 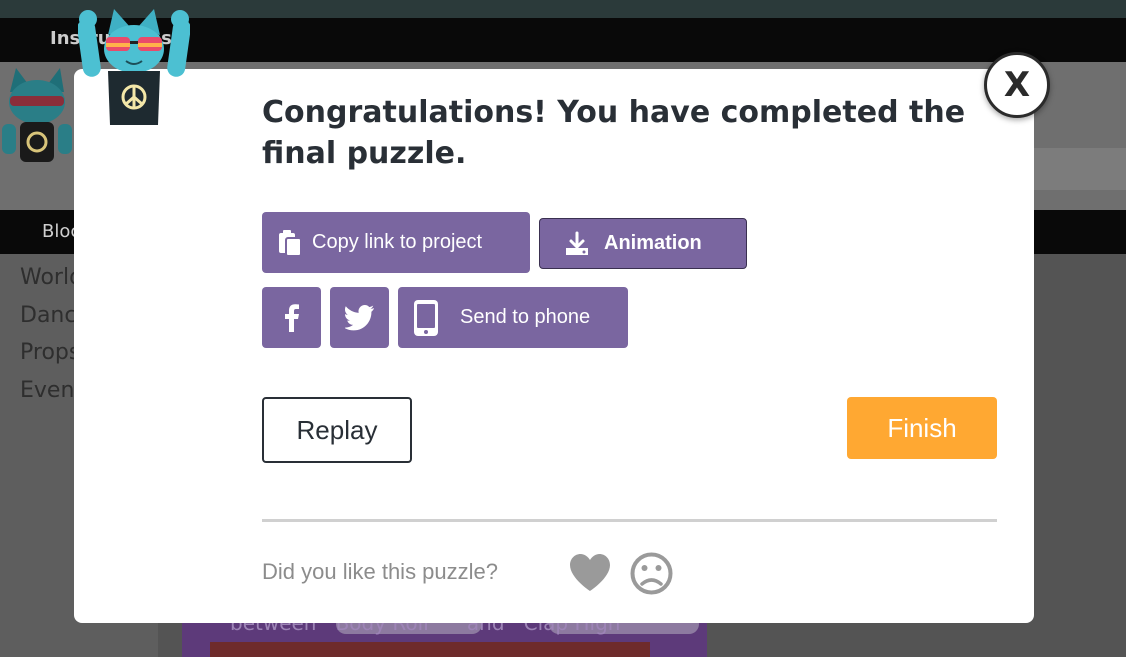 What do you see at coordinates (1080, 169) in the screenshot?
I see `instructions-strip` at bounding box center [1080, 169].